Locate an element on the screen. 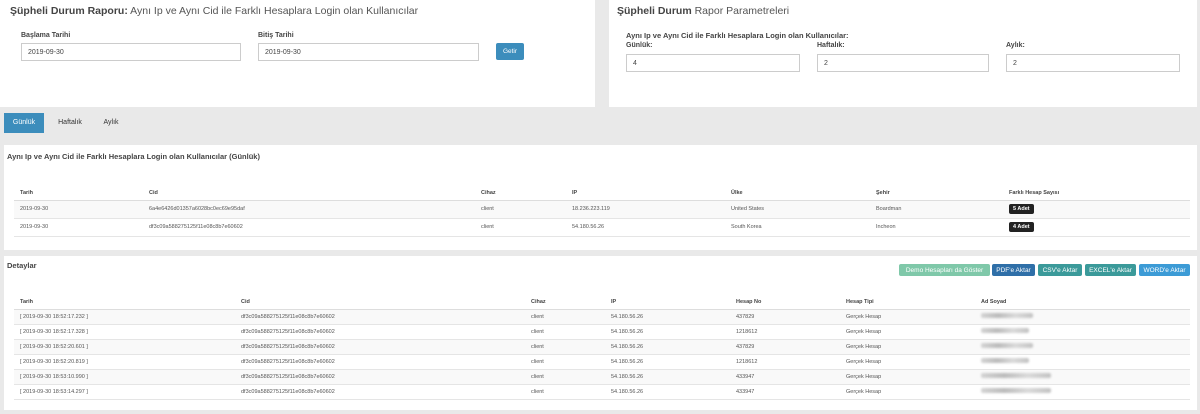  monthly-label: Aylık: is located at coordinates (1015, 45).